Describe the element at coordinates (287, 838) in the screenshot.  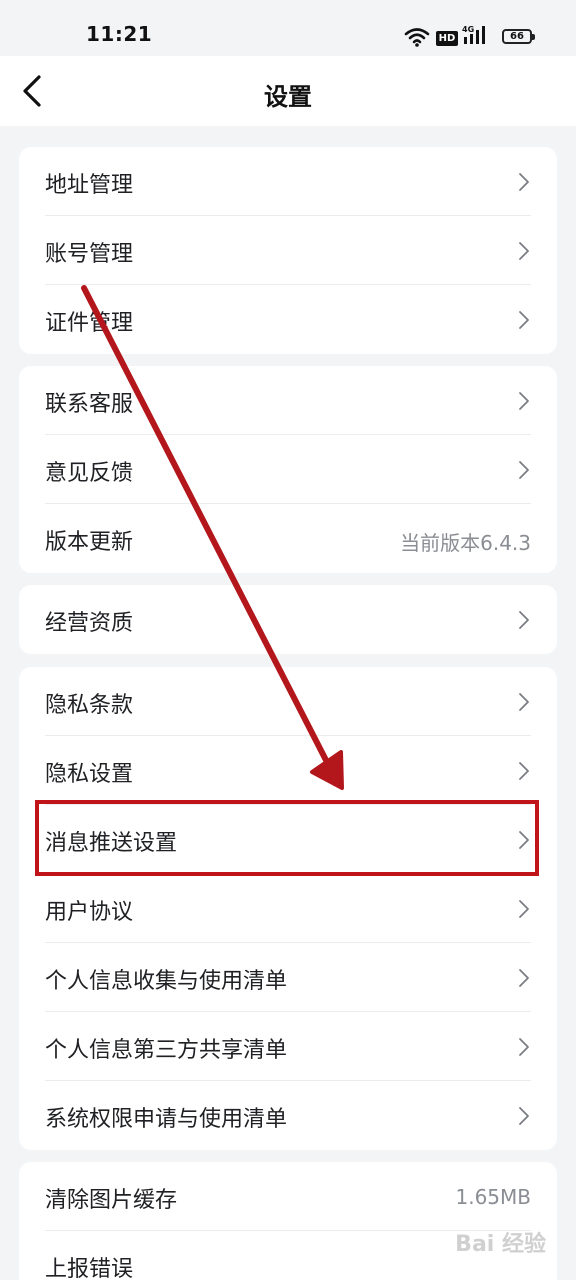
I see `highlight-box` at that location.